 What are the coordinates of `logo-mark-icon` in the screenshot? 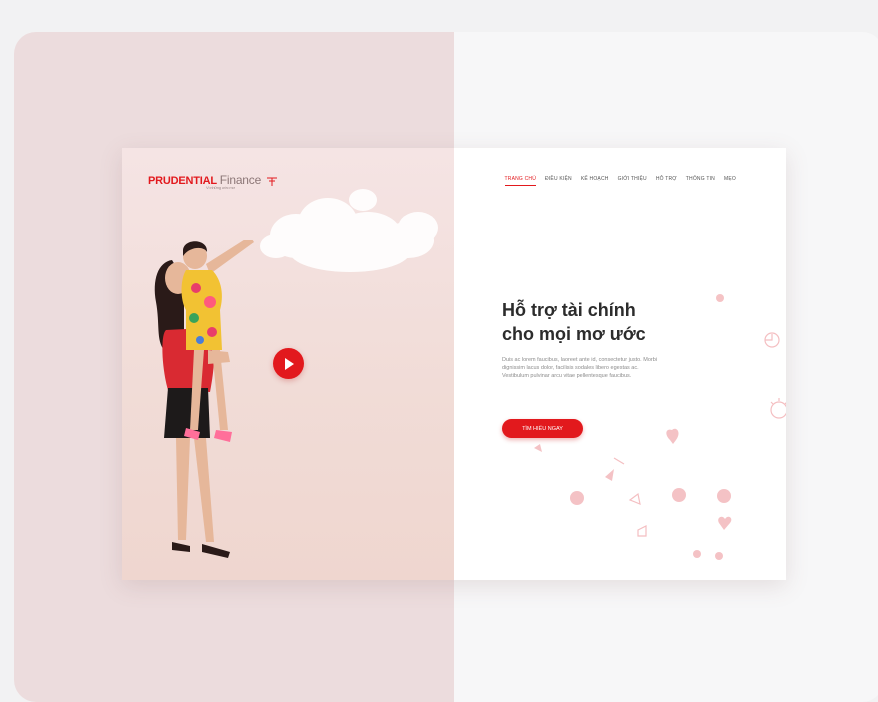 It's located at (271, 182).